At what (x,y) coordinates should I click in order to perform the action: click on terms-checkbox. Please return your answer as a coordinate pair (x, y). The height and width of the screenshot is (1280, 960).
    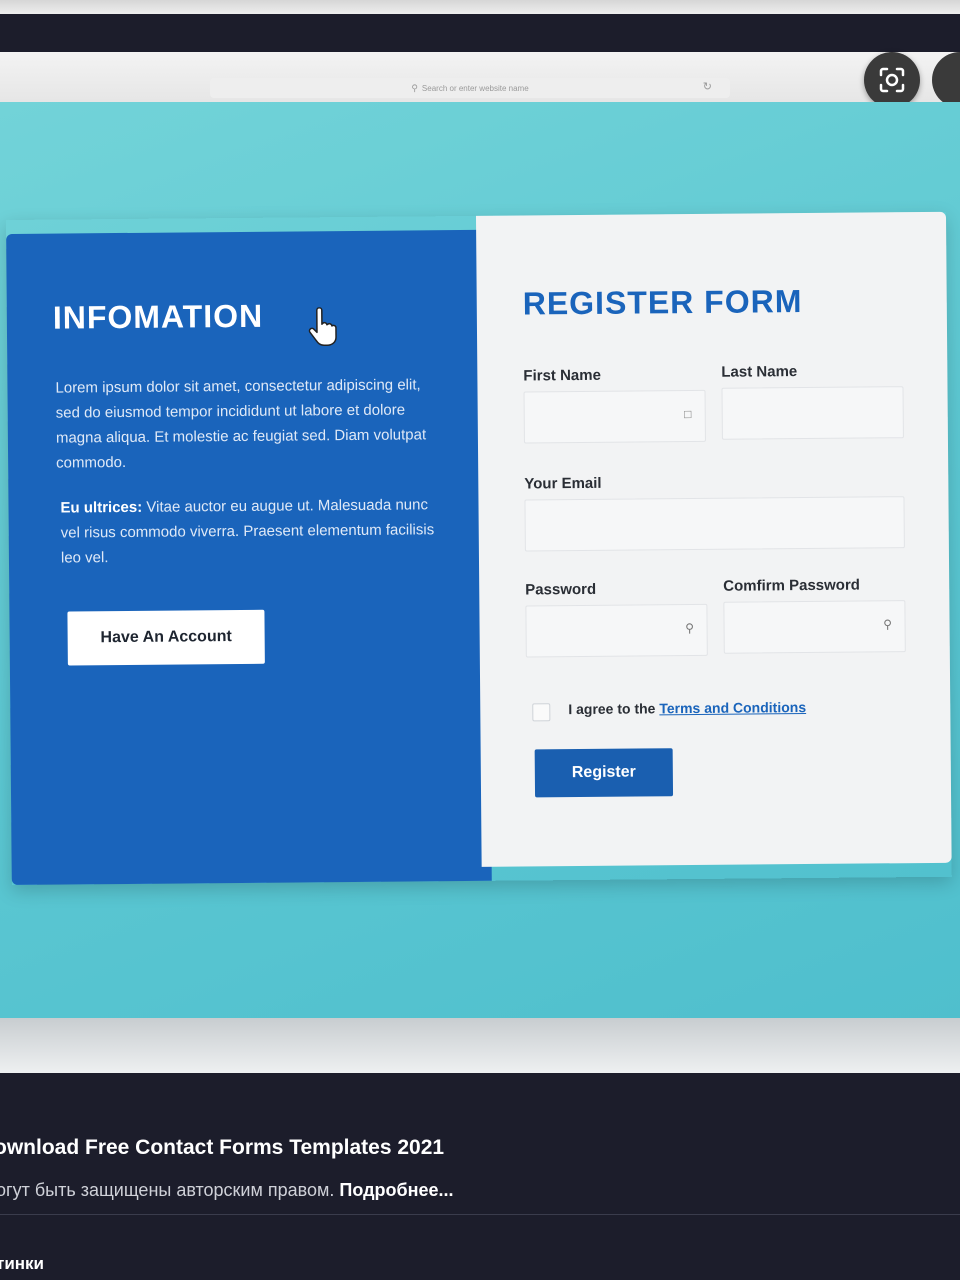
    Looking at the image, I should click on (541, 712).